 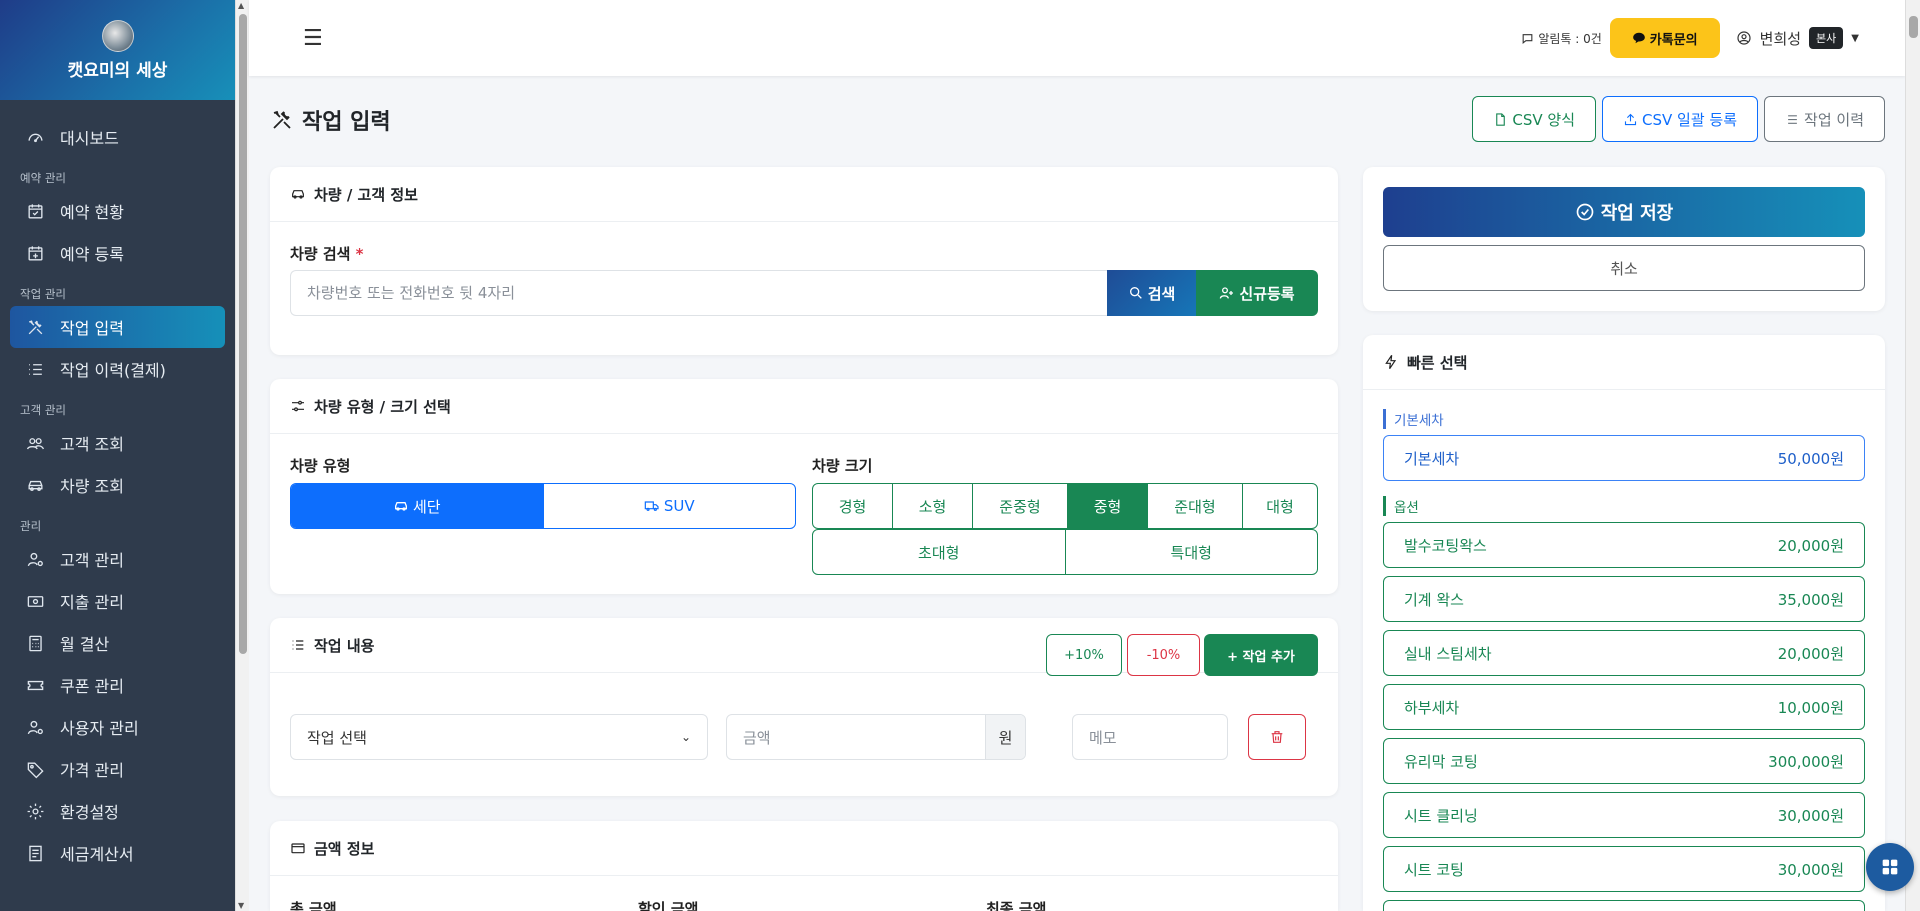 I want to click on chevron-down-icon: ⌄, so click(x=685, y=737).